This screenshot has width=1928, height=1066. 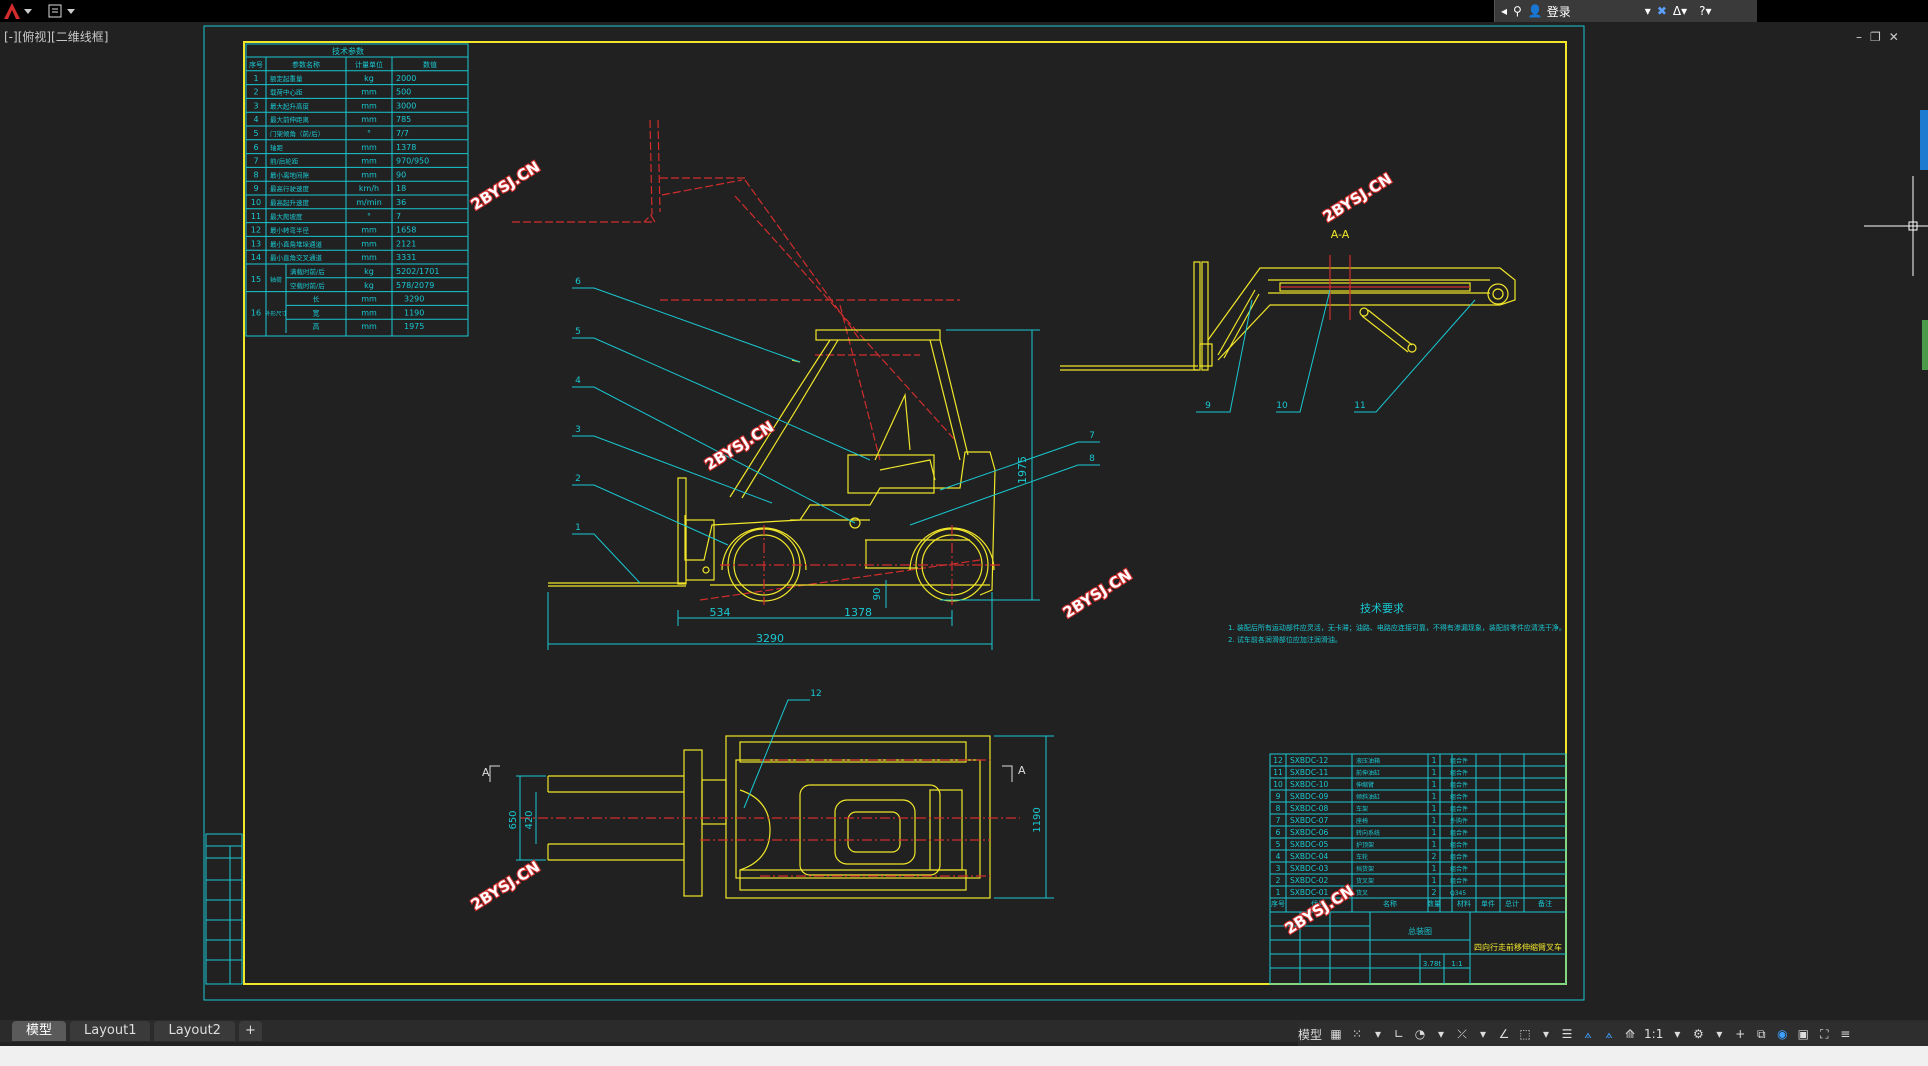 I want to click on document-icon, so click(x=55, y=11).